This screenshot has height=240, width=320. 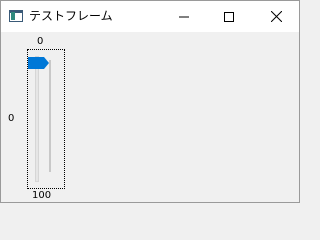 What do you see at coordinates (39, 63) in the screenshot?
I see `slider-thumb` at bounding box center [39, 63].